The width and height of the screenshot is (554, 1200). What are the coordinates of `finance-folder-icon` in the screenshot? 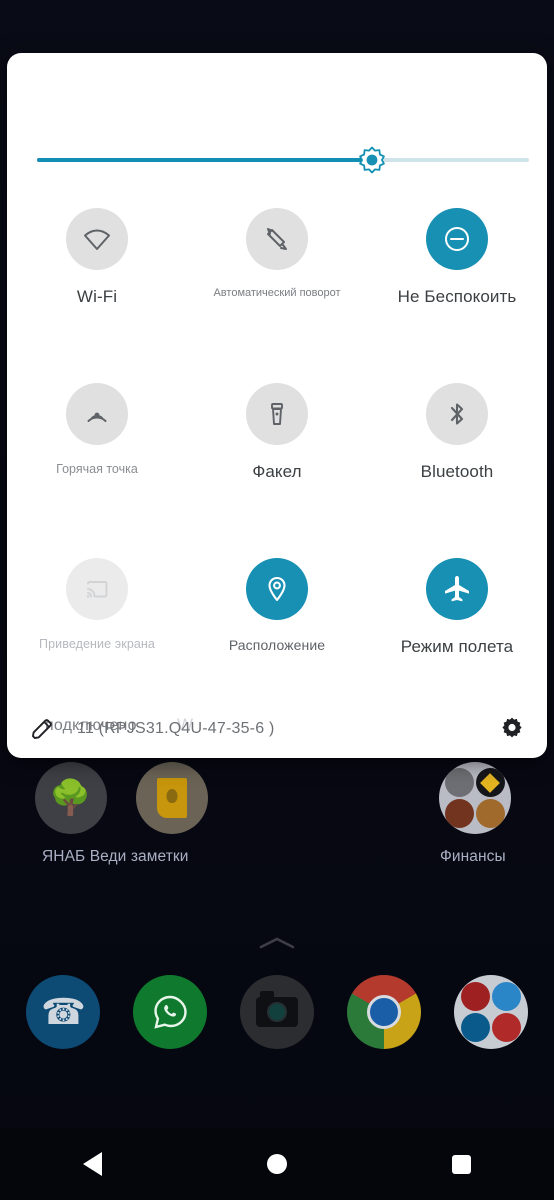 It's located at (474, 798).